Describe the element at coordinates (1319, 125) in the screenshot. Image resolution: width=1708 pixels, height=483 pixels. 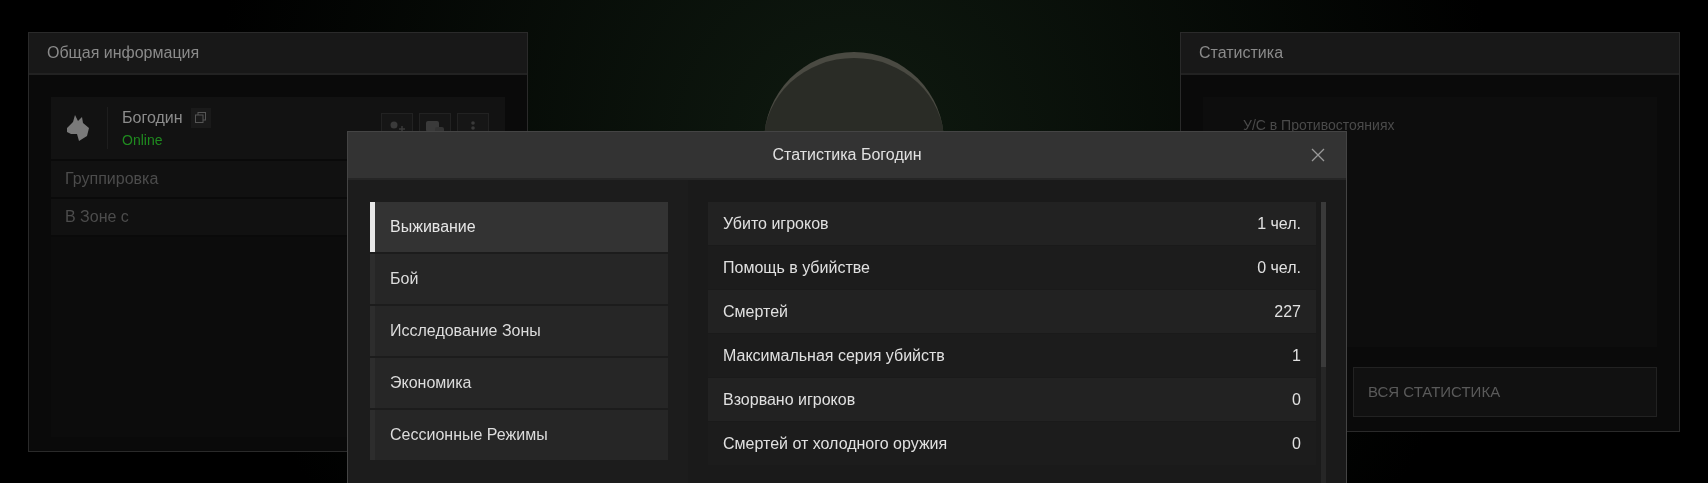
I see `chart-label: У/С в Противостояниях` at that location.